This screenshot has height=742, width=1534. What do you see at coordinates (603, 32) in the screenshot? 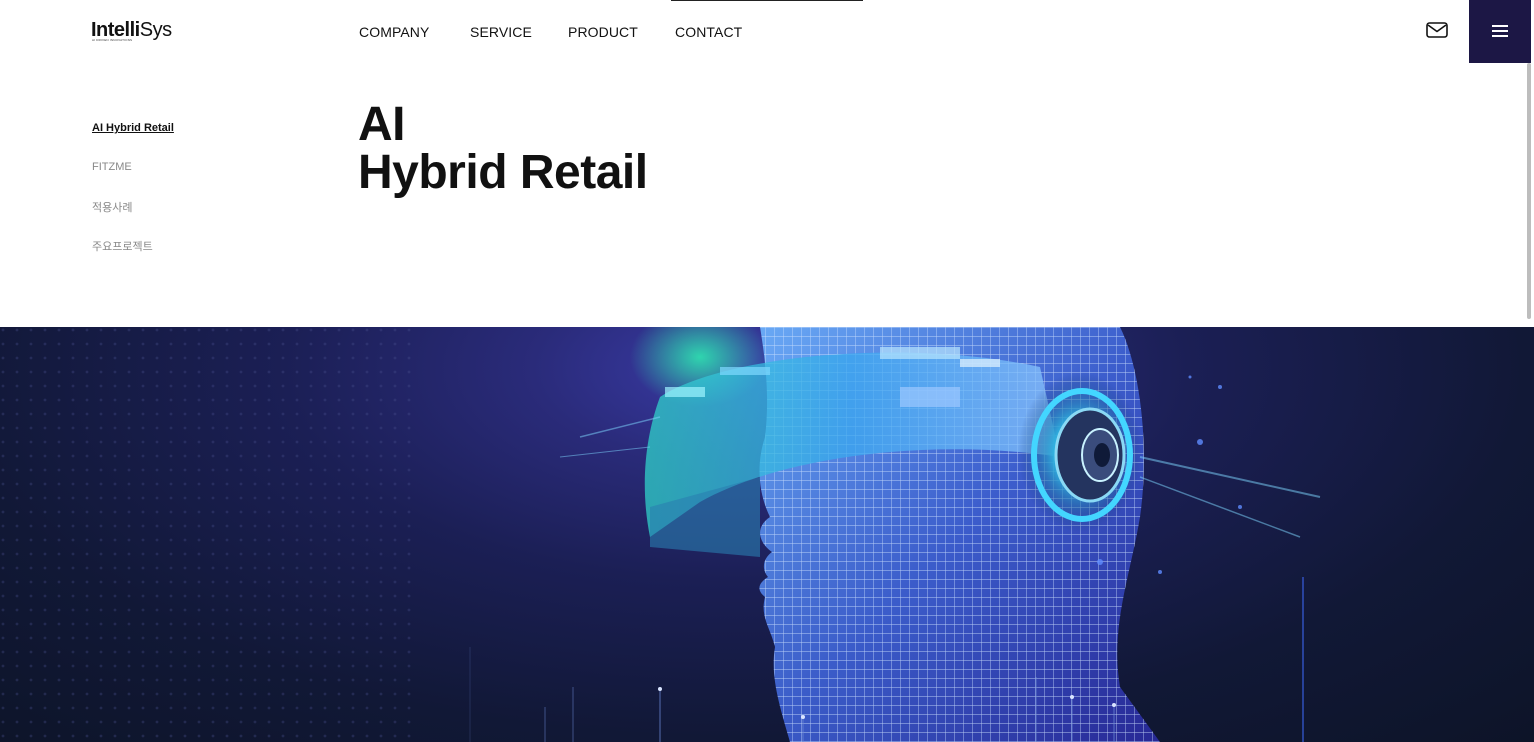
I see `nav-product: PRODUCT` at bounding box center [603, 32].